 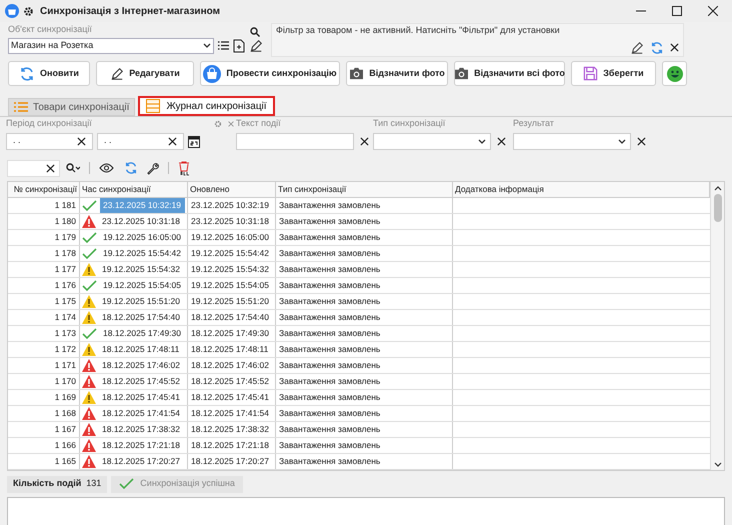 I want to click on column-header: Тип синхронізації, so click(x=364, y=189).